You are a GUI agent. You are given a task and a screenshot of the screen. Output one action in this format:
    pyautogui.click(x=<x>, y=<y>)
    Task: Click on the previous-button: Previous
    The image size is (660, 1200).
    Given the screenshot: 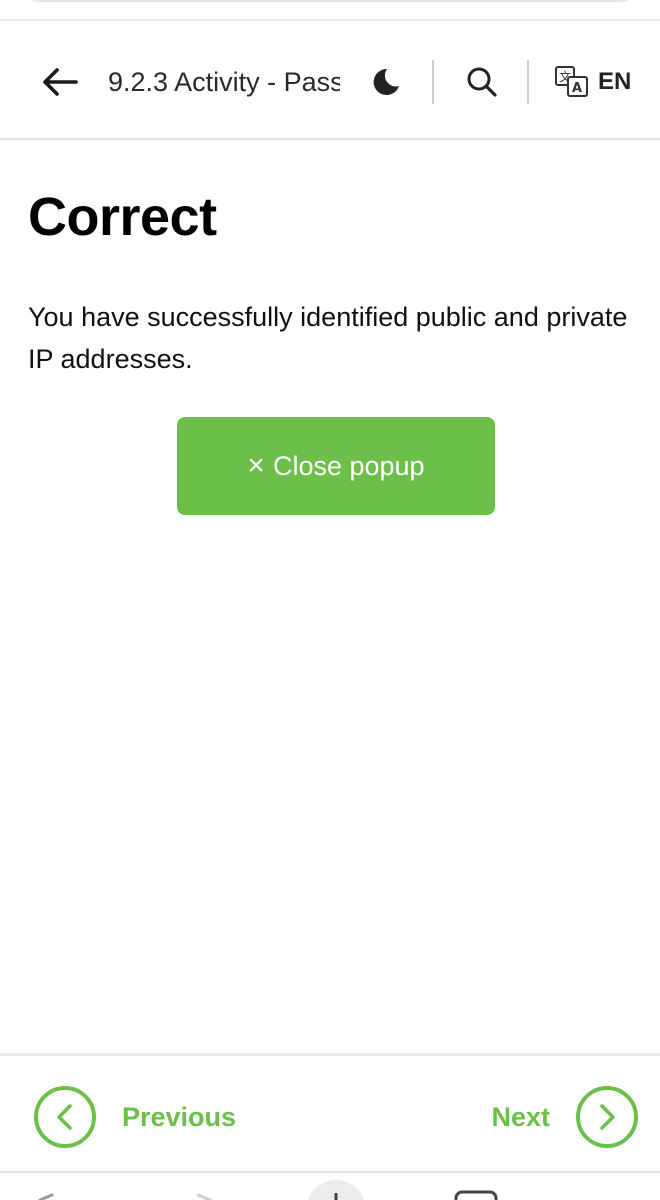 What is the action you would take?
    pyautogui.click(x=135, y=1117)
    